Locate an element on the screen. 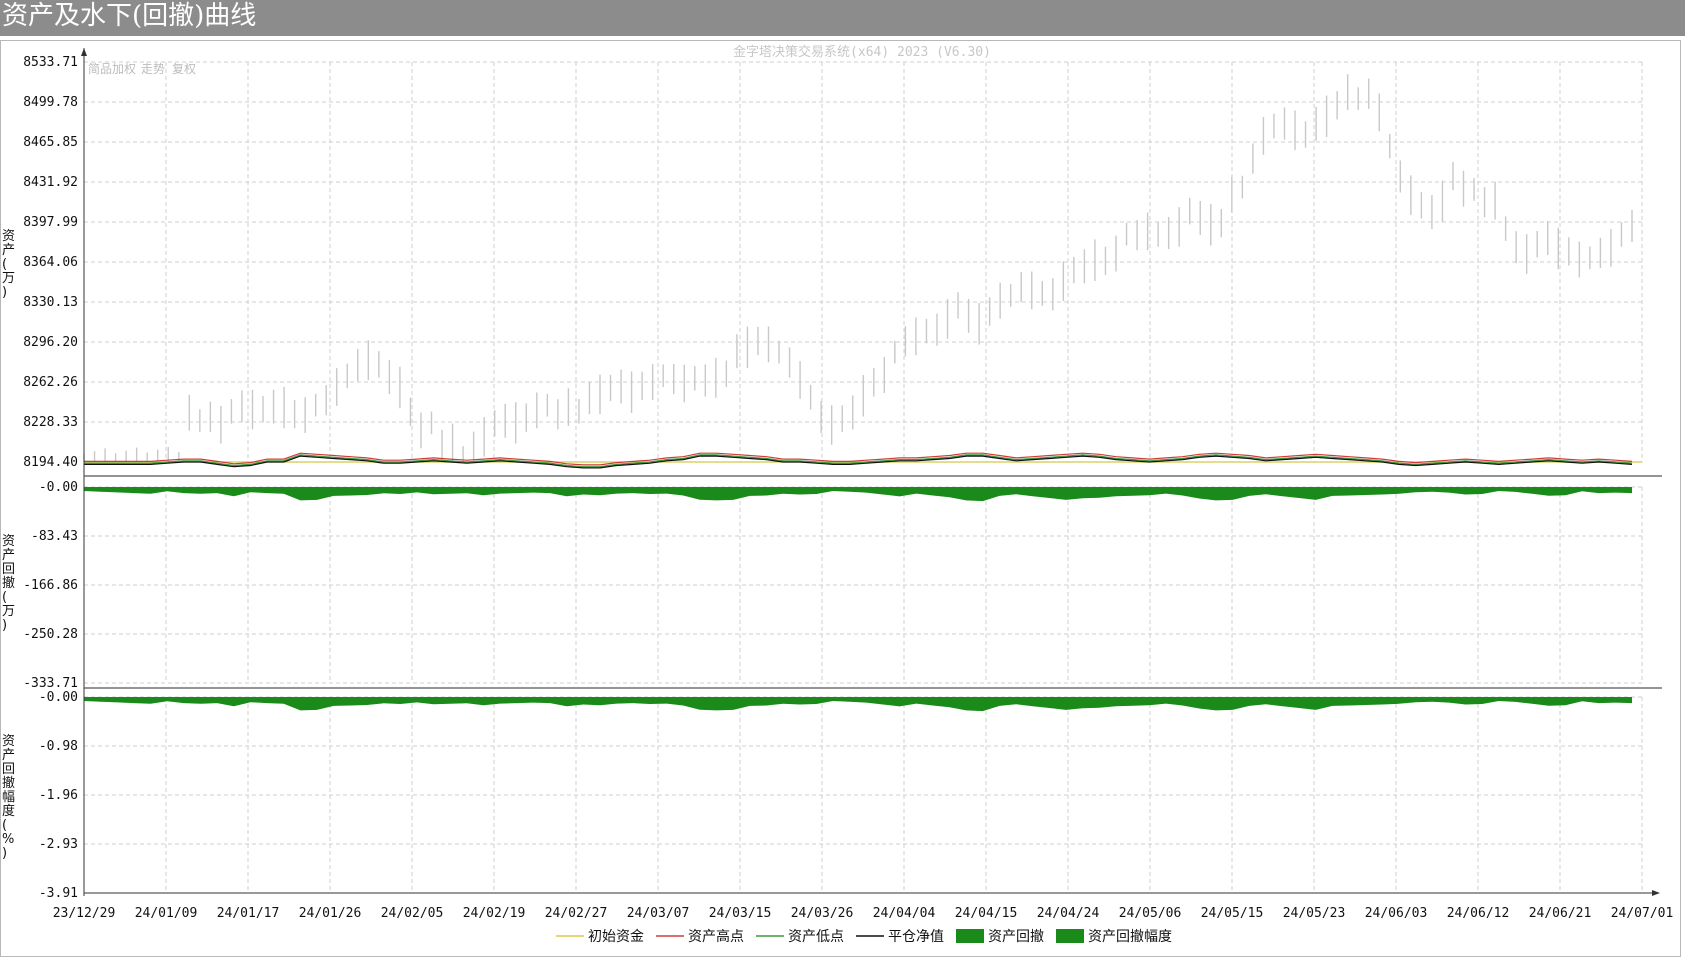 The width and height of the screenshot is (1685, 959). x-tick-label: 24/04/15 is located at coordinates (986, 913).